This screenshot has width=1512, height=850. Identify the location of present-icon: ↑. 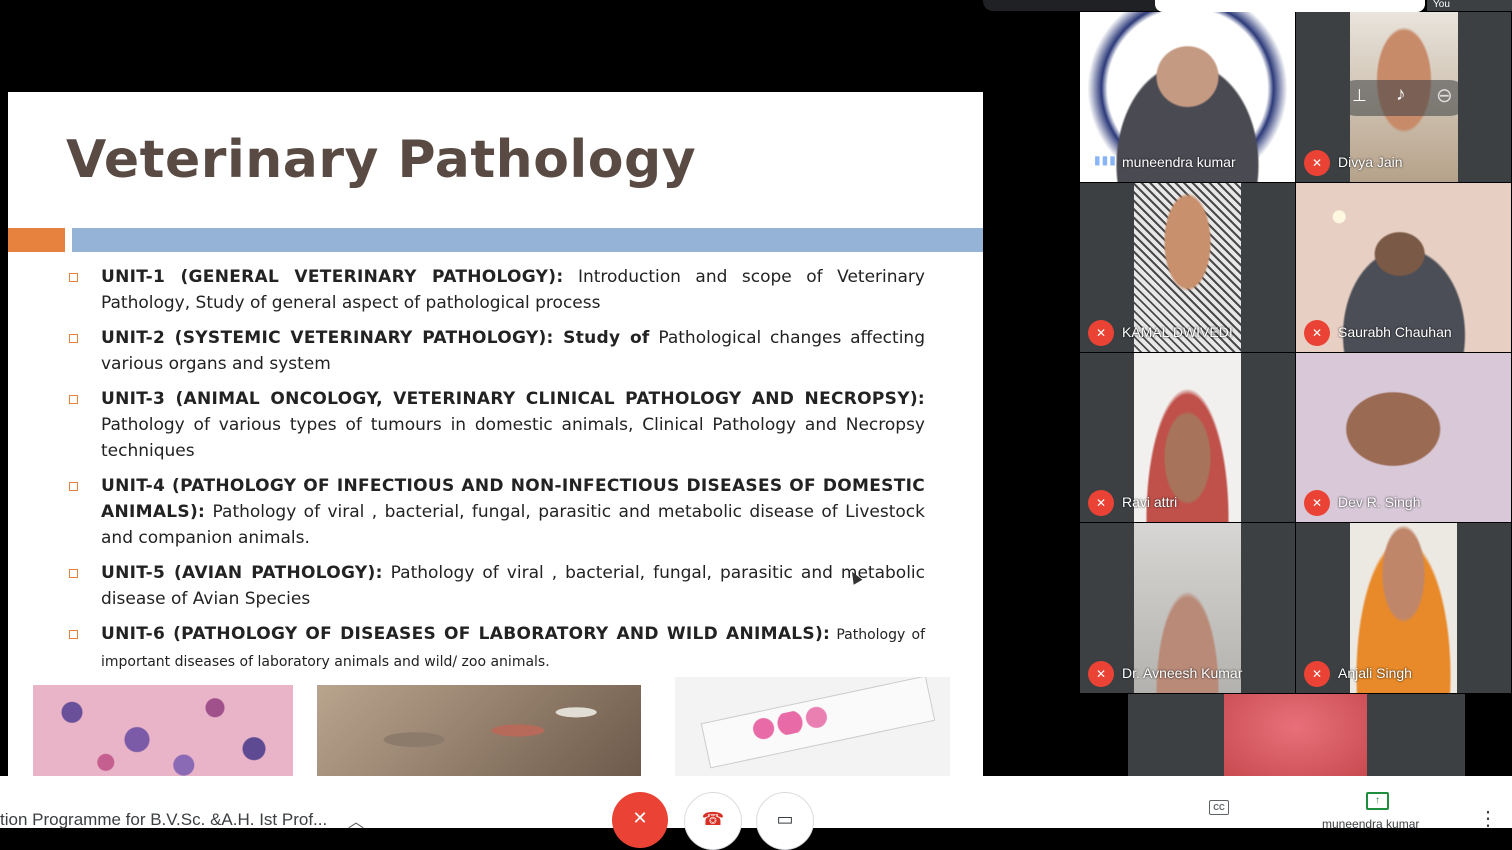
(1377, 801).